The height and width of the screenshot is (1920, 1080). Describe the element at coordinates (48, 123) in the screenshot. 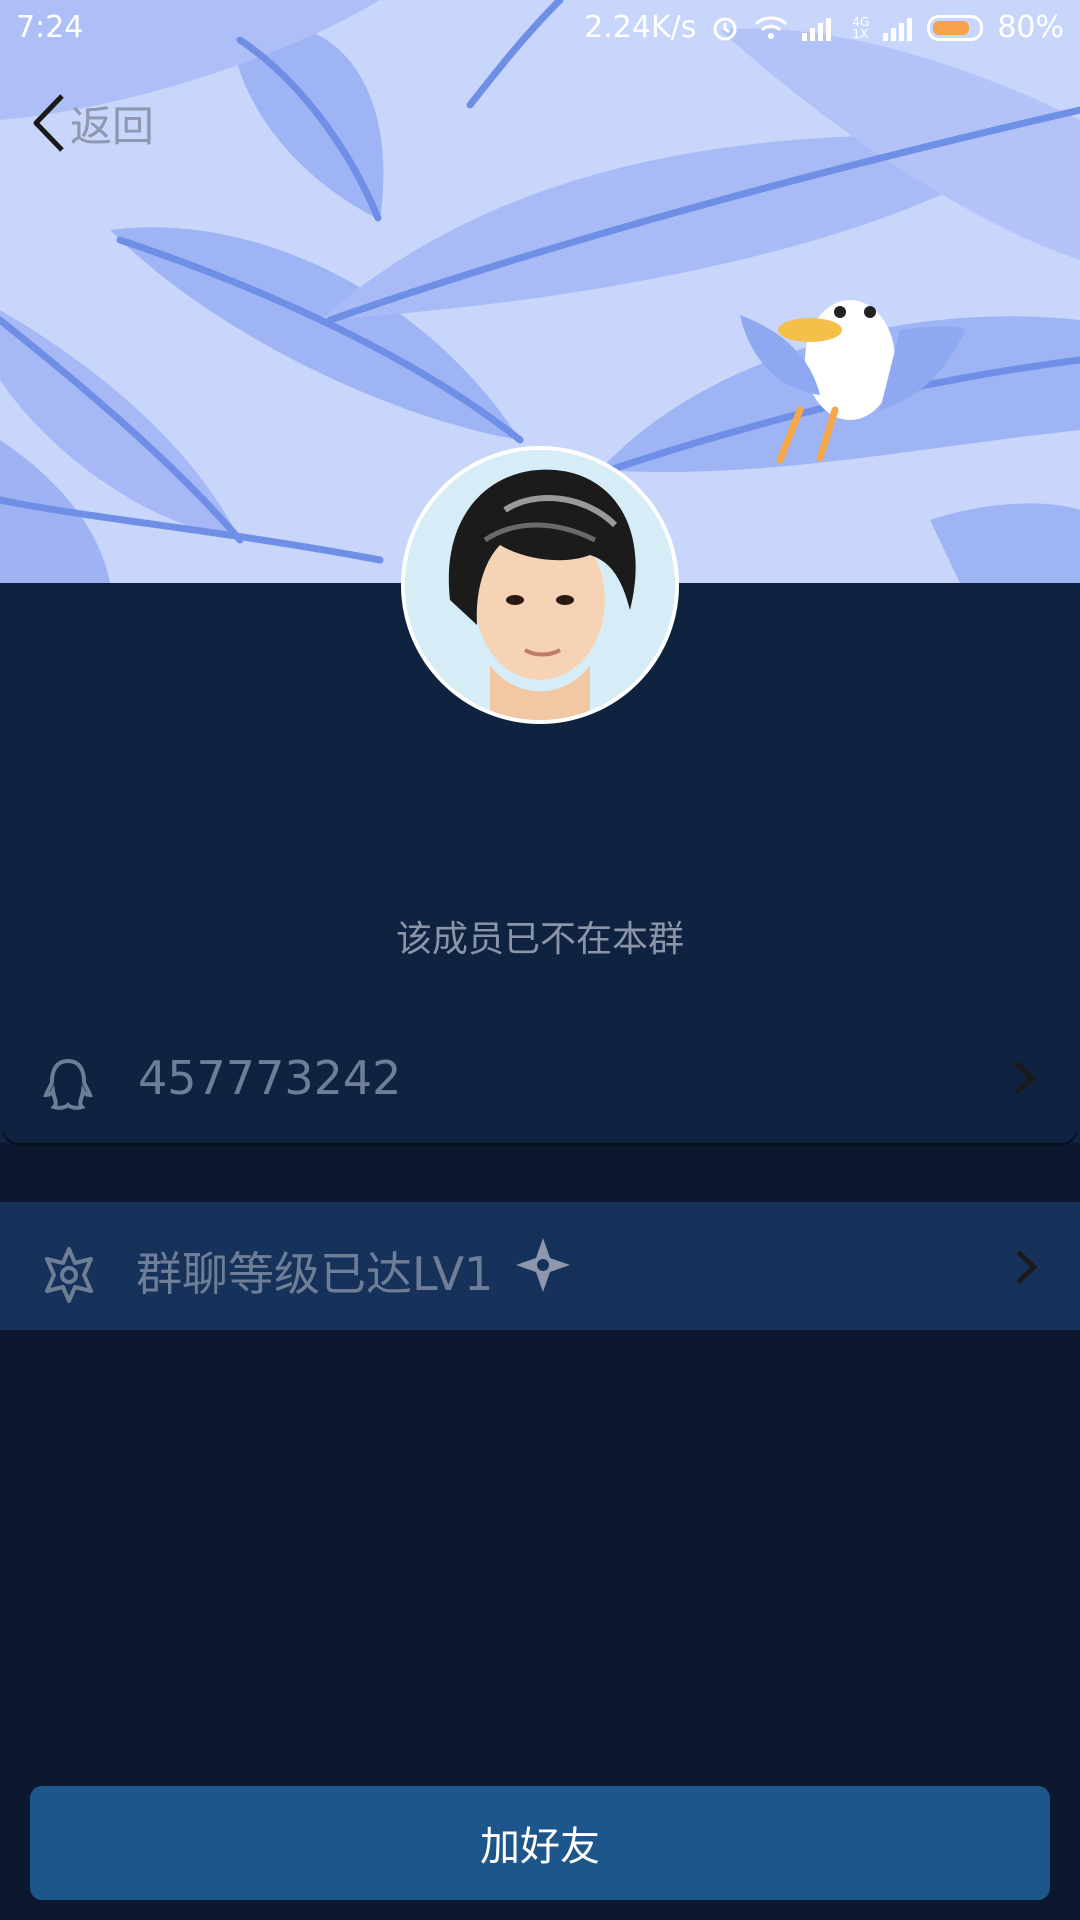

I see `chevron-left-icon` at that location.